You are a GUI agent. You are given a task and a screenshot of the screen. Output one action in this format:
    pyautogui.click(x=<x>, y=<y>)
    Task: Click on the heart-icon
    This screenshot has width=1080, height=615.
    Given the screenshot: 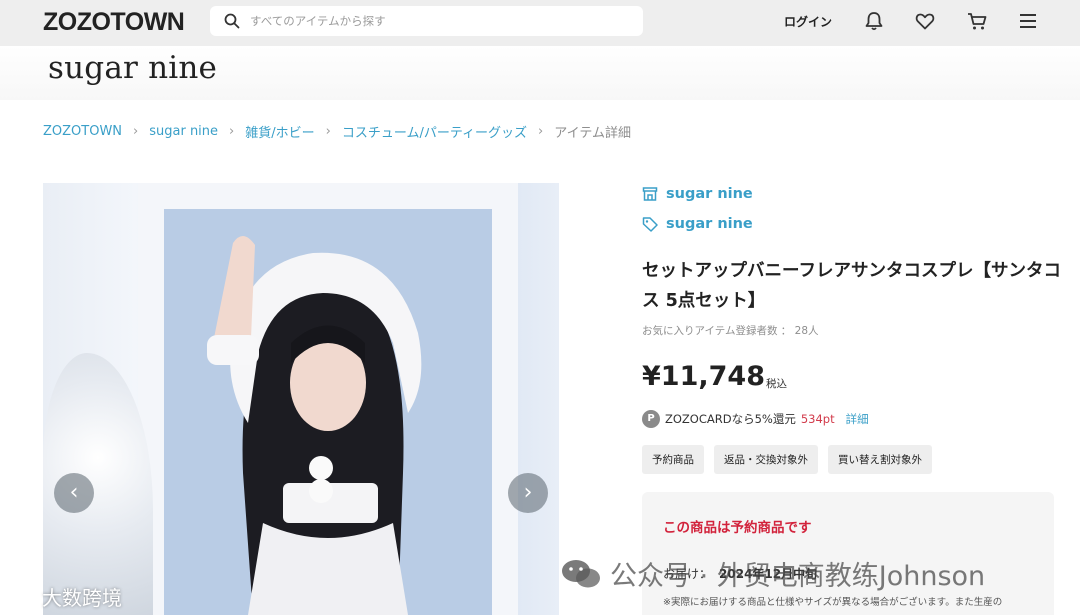 What is the action you would take?
    pyautogui.click(x=925, y=21)
    